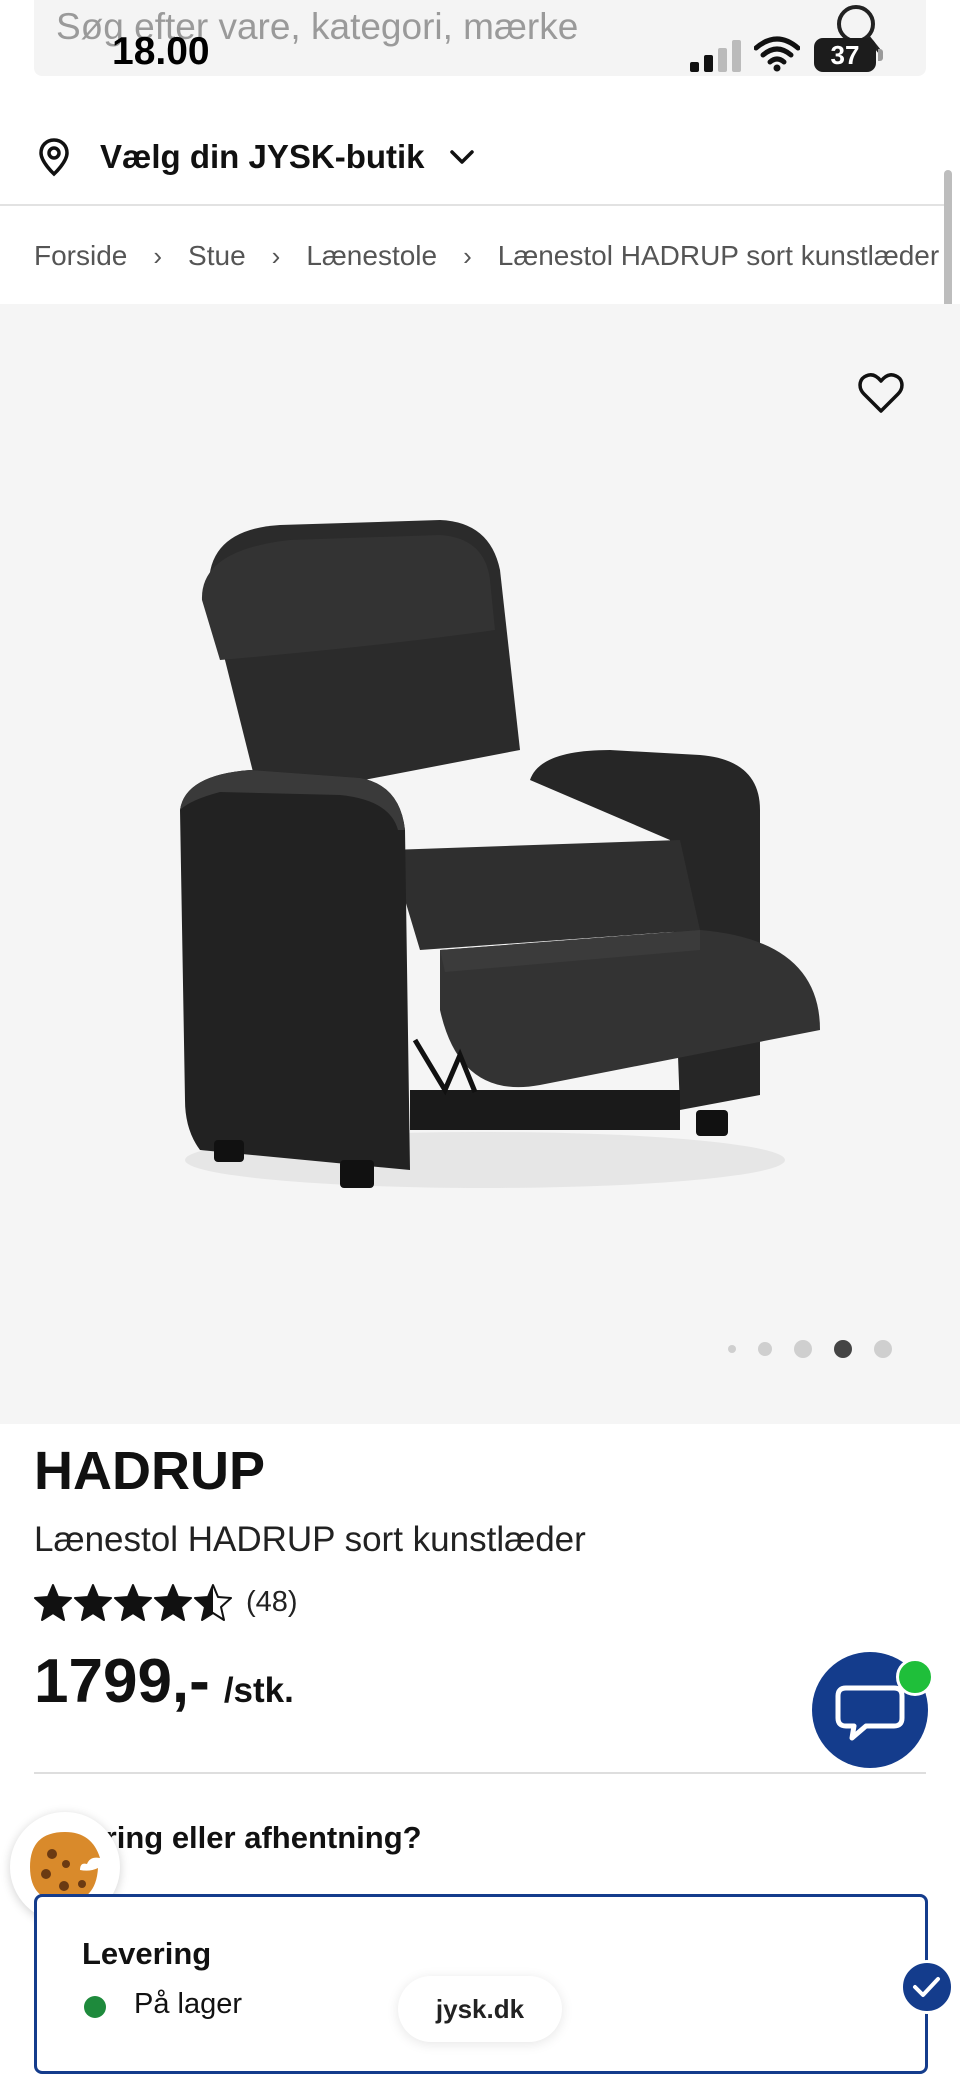  Describe the element at coordinates (272, 1602) in the screenshot. I see `review-count: (48)` at that location.